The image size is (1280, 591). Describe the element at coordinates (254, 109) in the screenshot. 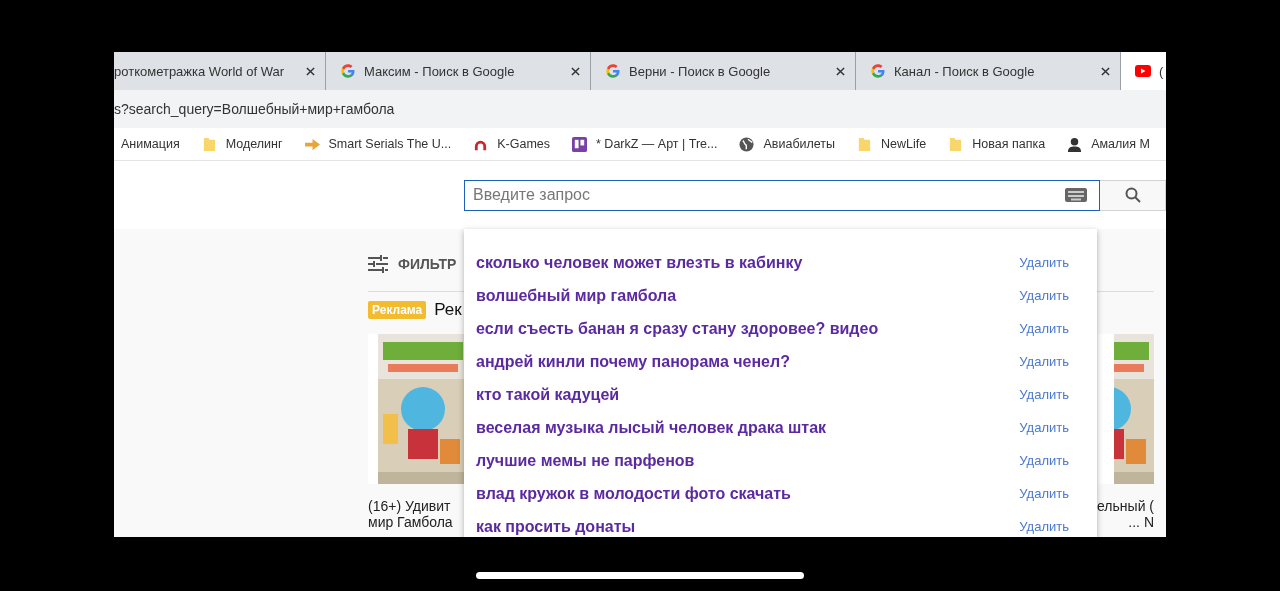

I see `address-bar: s?search_query=Волшебный+мир+гамбола` at that location.